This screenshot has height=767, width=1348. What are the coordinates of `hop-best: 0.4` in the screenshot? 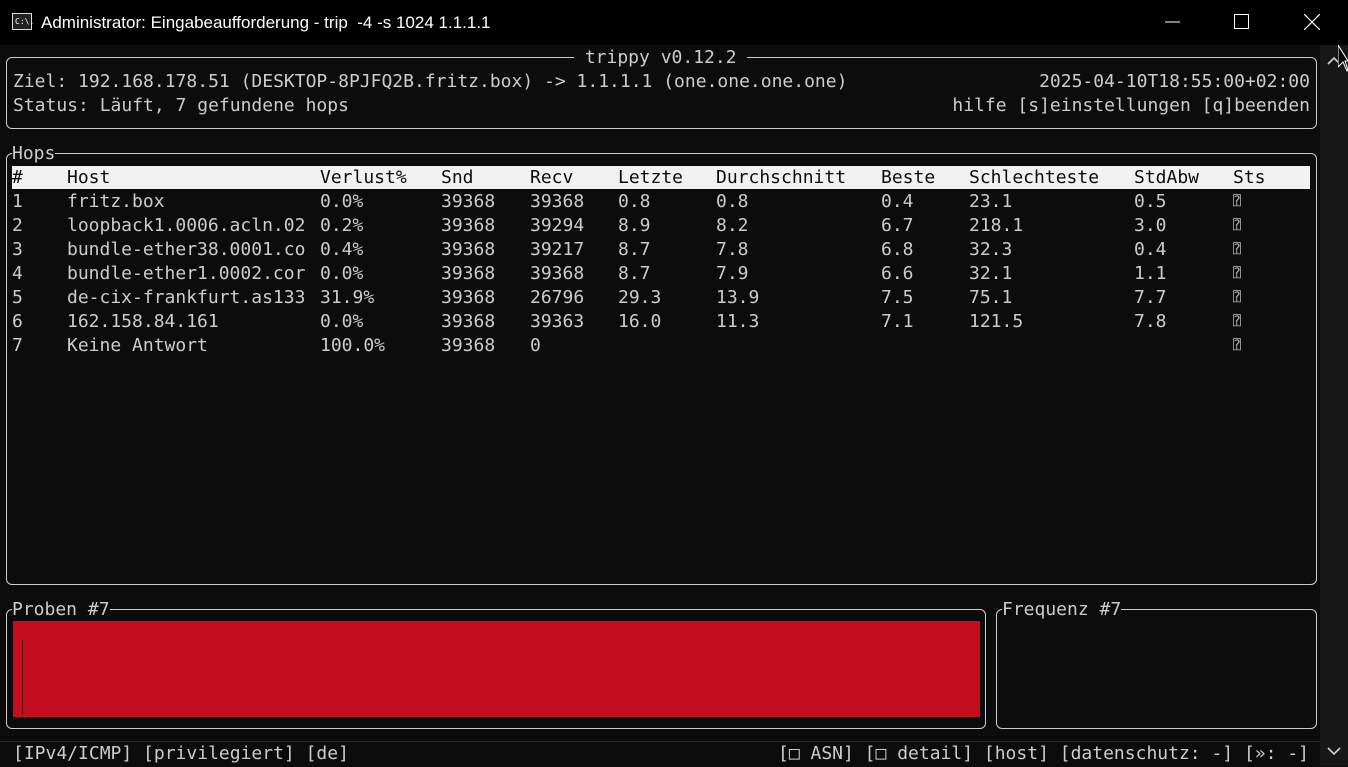 It's located at (897, 201).